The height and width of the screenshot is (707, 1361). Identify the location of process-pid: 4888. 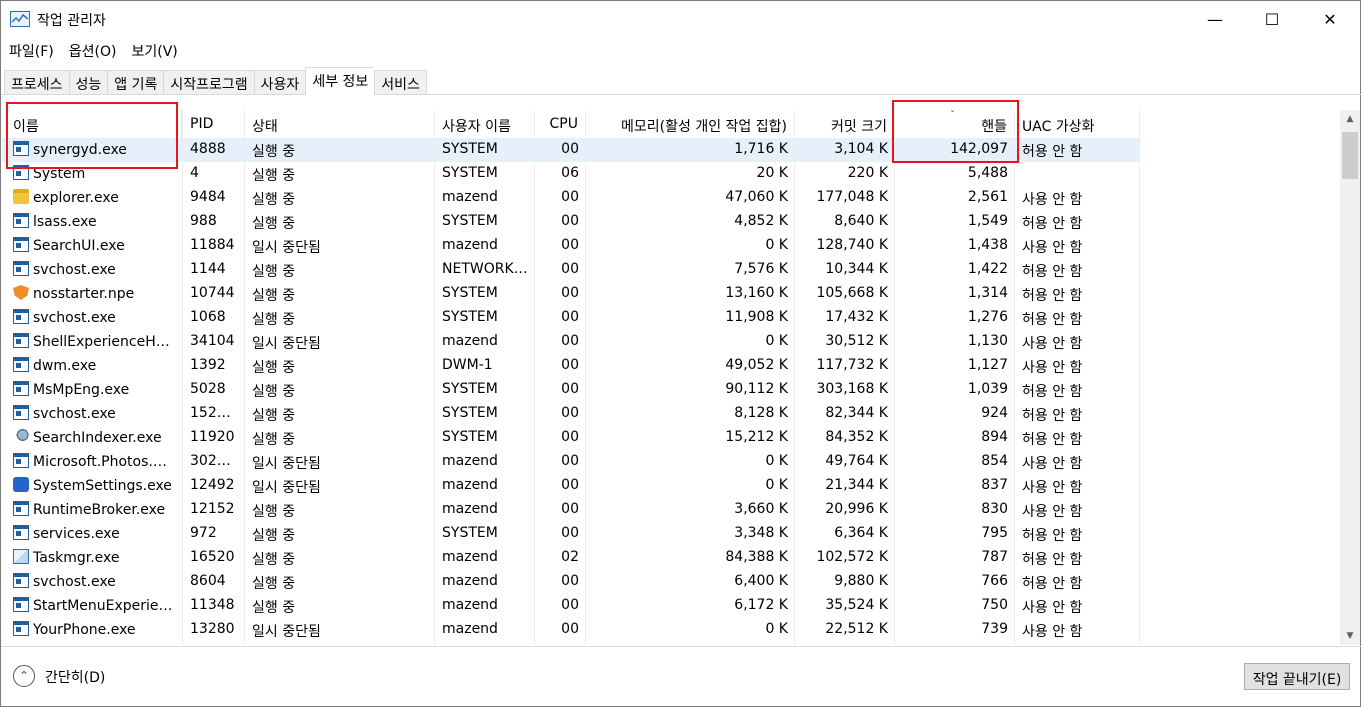
(208, 149).